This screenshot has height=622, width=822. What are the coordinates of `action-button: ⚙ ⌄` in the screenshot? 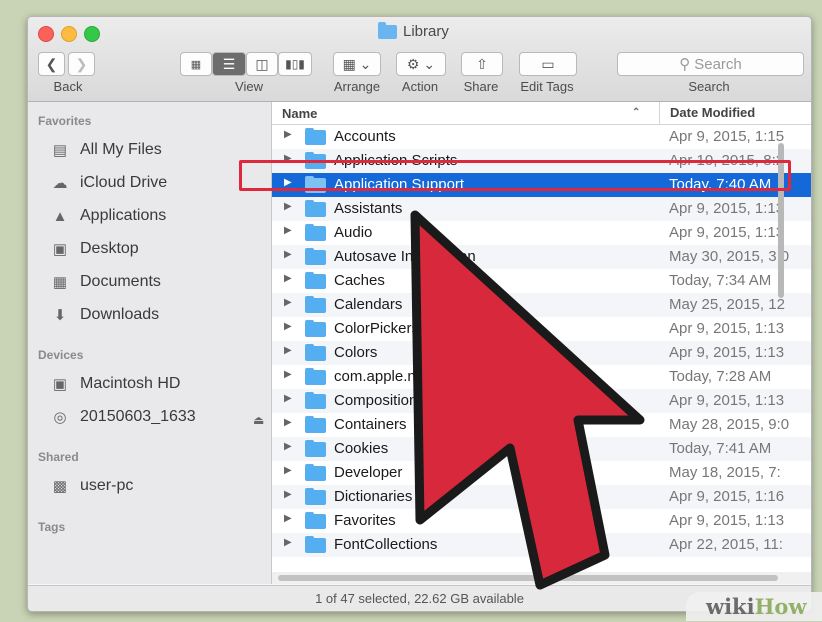 It's located at (421, 64).